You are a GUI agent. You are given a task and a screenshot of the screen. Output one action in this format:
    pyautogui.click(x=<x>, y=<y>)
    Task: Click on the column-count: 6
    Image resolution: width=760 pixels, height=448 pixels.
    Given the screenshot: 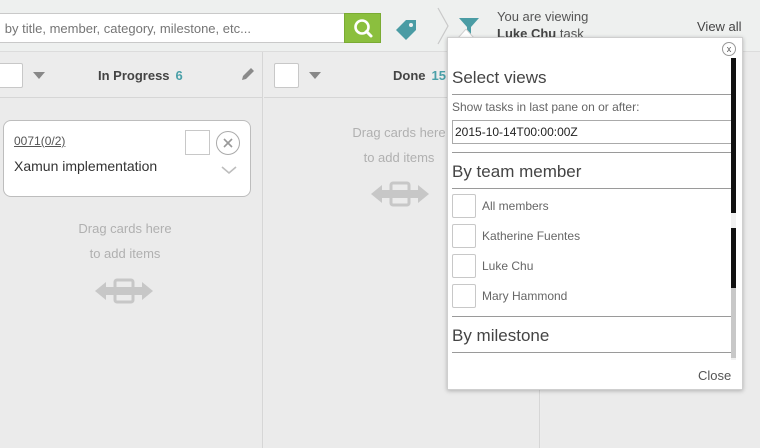 What is the action you would take?
    pyautogui.click(x=179, y=75)
    